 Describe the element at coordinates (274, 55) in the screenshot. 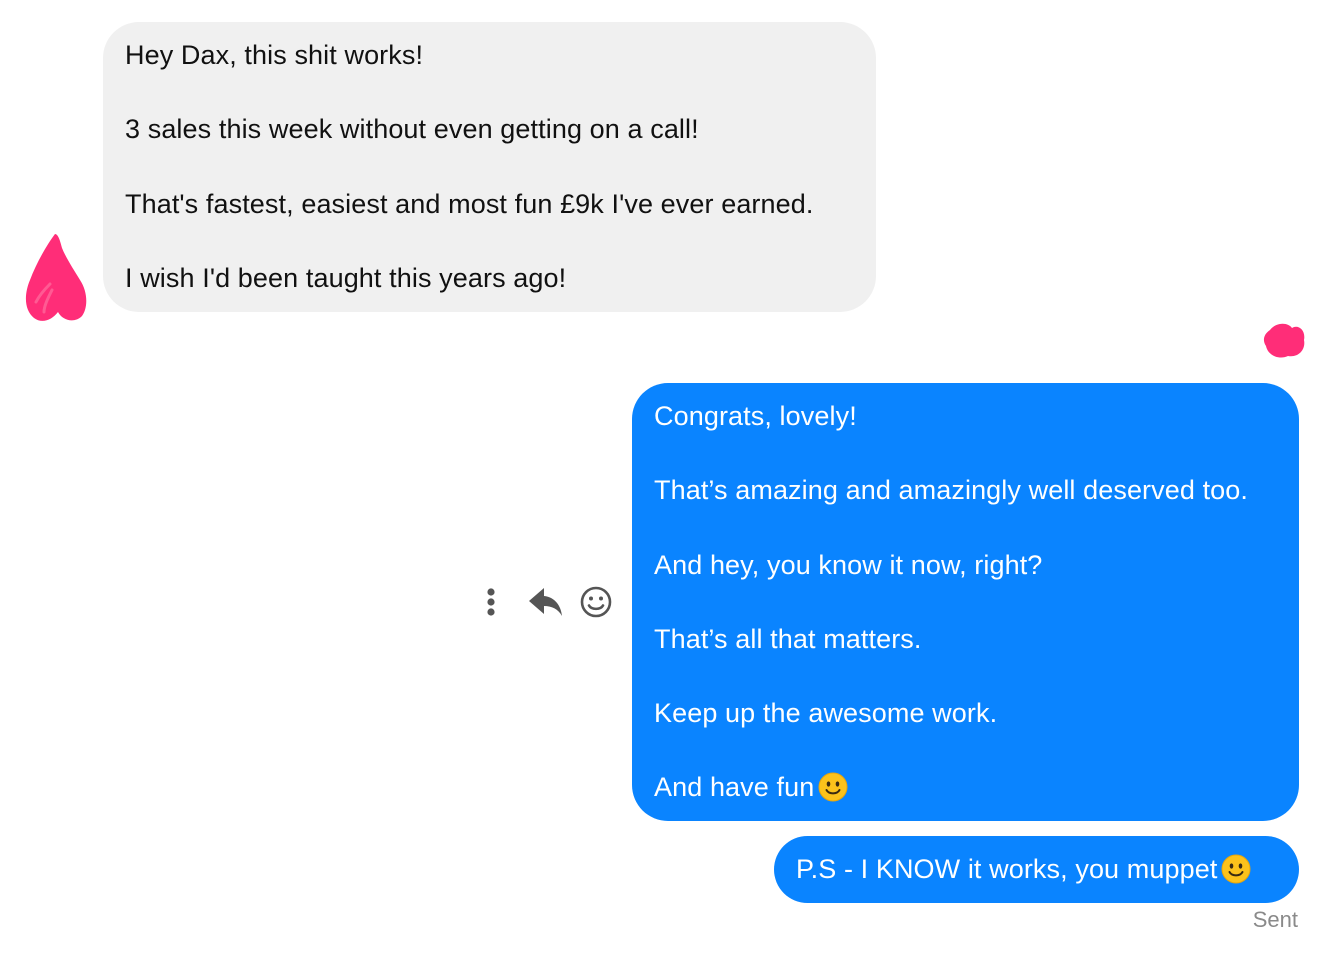

I see `incoming-message-line: Hey Dax, this shit works!` at that location.